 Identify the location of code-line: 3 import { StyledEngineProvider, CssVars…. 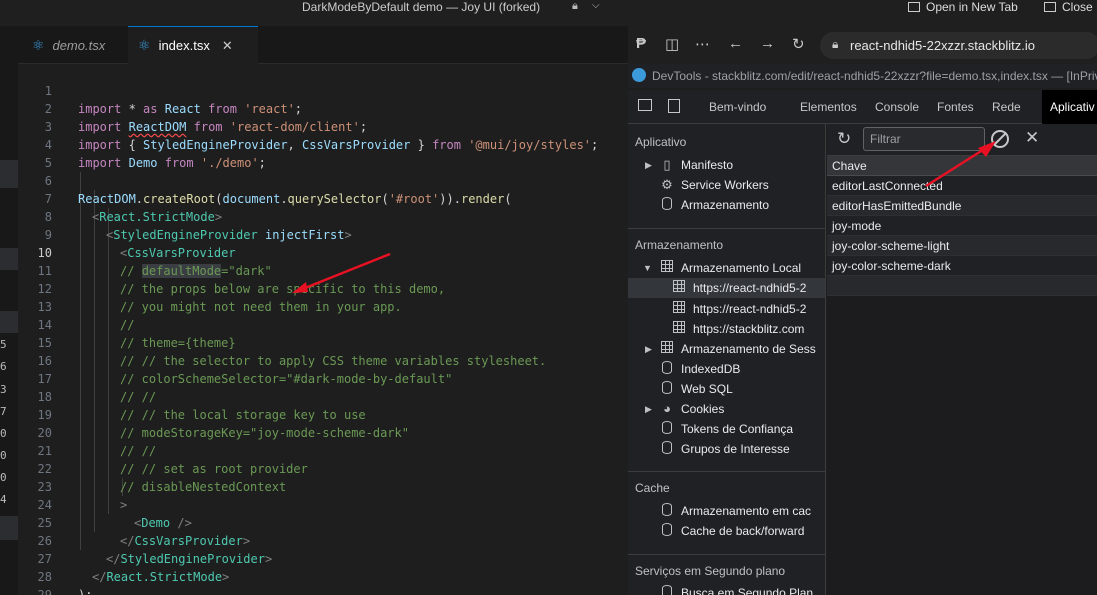
(323, 126).